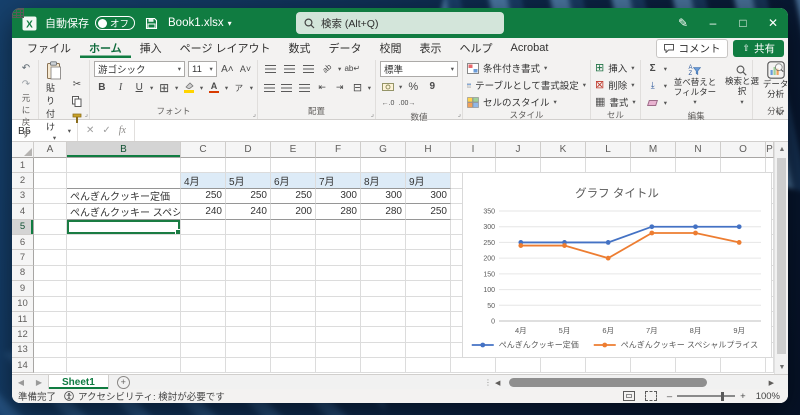 This screenshot has width=800, height=415. I want to click on cell-H5, so click(428, 227).